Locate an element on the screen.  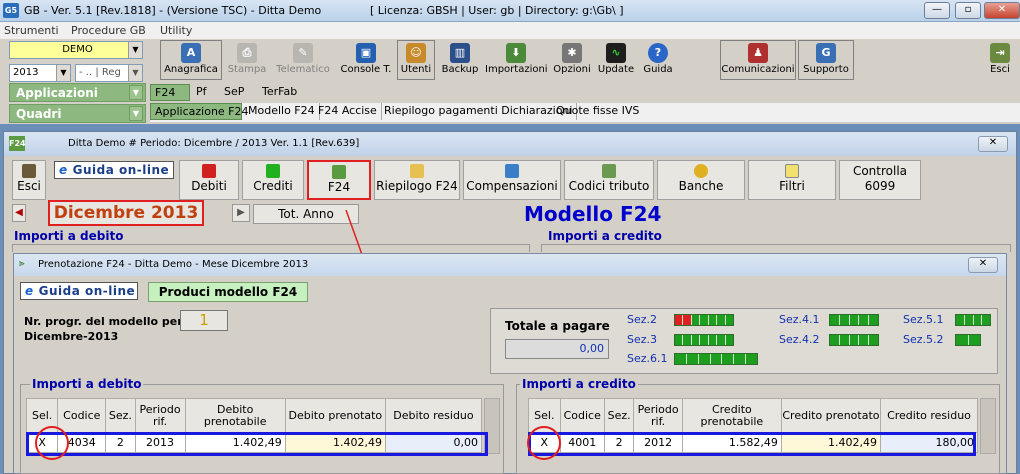
menu-bar: Strumenti Procedure GB Utility is located at coordinates (510, 30).